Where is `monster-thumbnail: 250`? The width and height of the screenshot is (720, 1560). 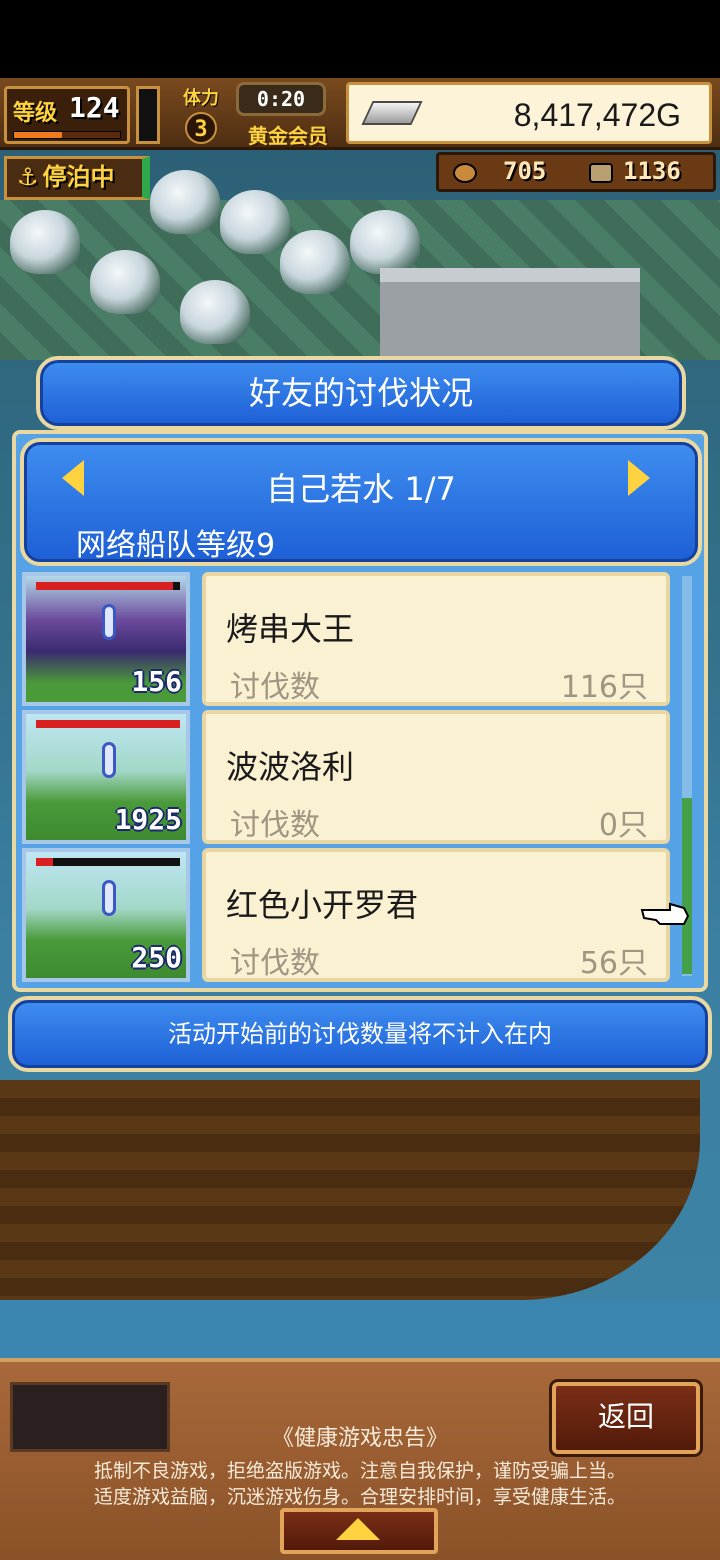
monster-thumbnail: 250 is located at coordinates (106, 915).